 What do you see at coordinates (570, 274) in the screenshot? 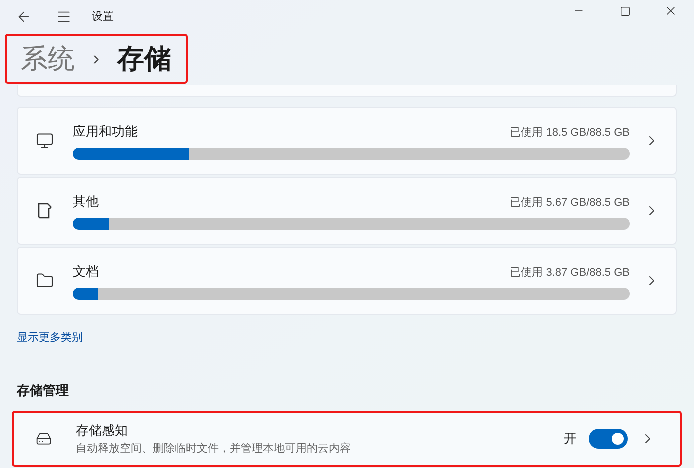
I see `usage-text: 已使用 3.87 GB/88.5 GB` at bounding box center [570, 274].